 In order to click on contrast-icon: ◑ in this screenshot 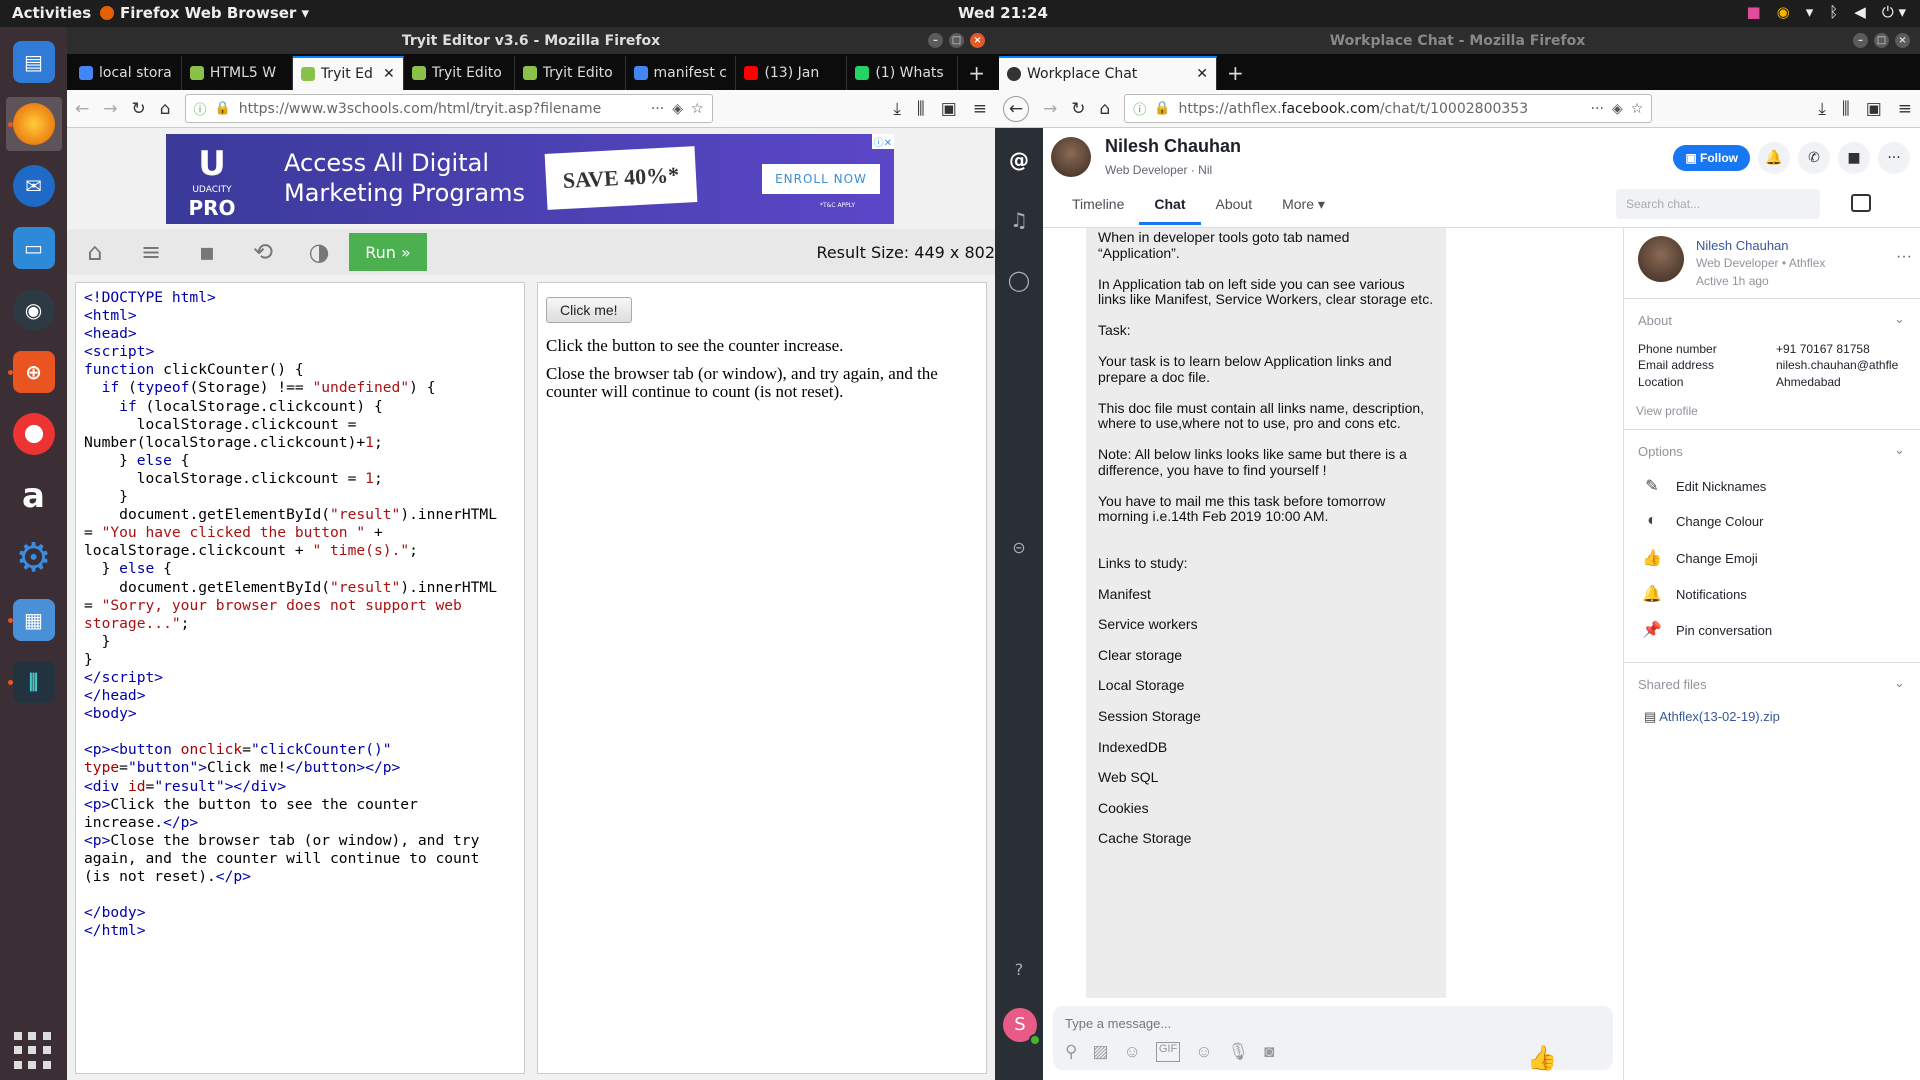, I will do `click(319, 252)`.